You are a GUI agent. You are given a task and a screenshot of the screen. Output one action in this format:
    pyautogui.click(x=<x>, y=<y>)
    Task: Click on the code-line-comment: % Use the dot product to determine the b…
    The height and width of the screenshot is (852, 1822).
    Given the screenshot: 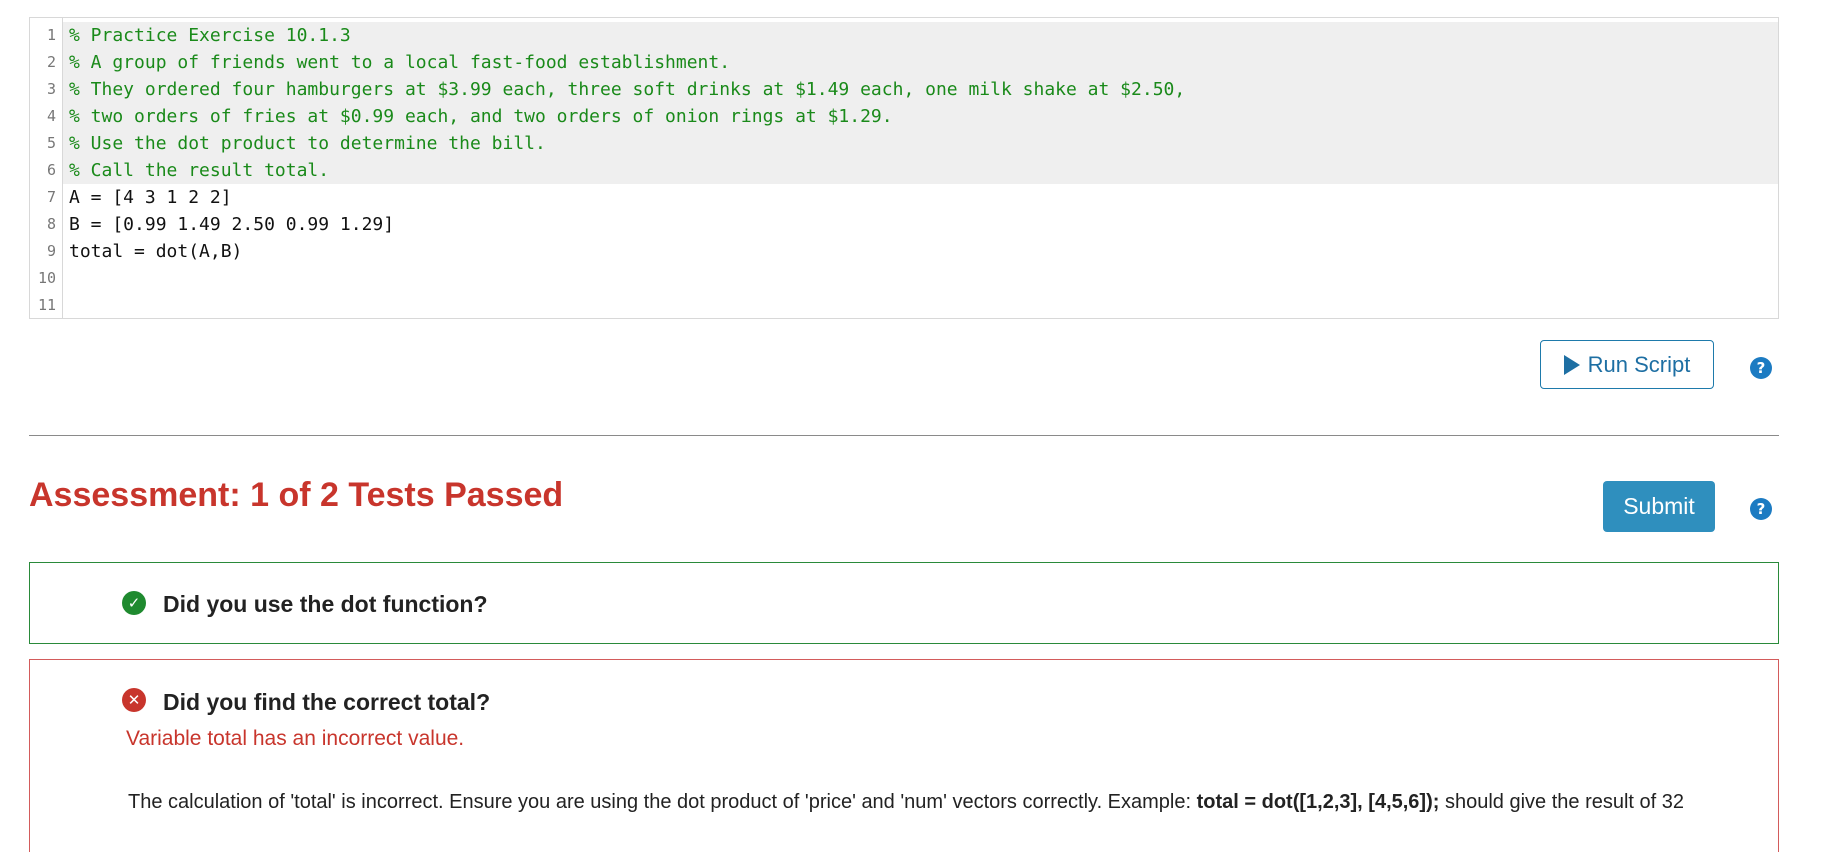 What is the action you would take?
    pyautogui.click(x=920, y=143)
    